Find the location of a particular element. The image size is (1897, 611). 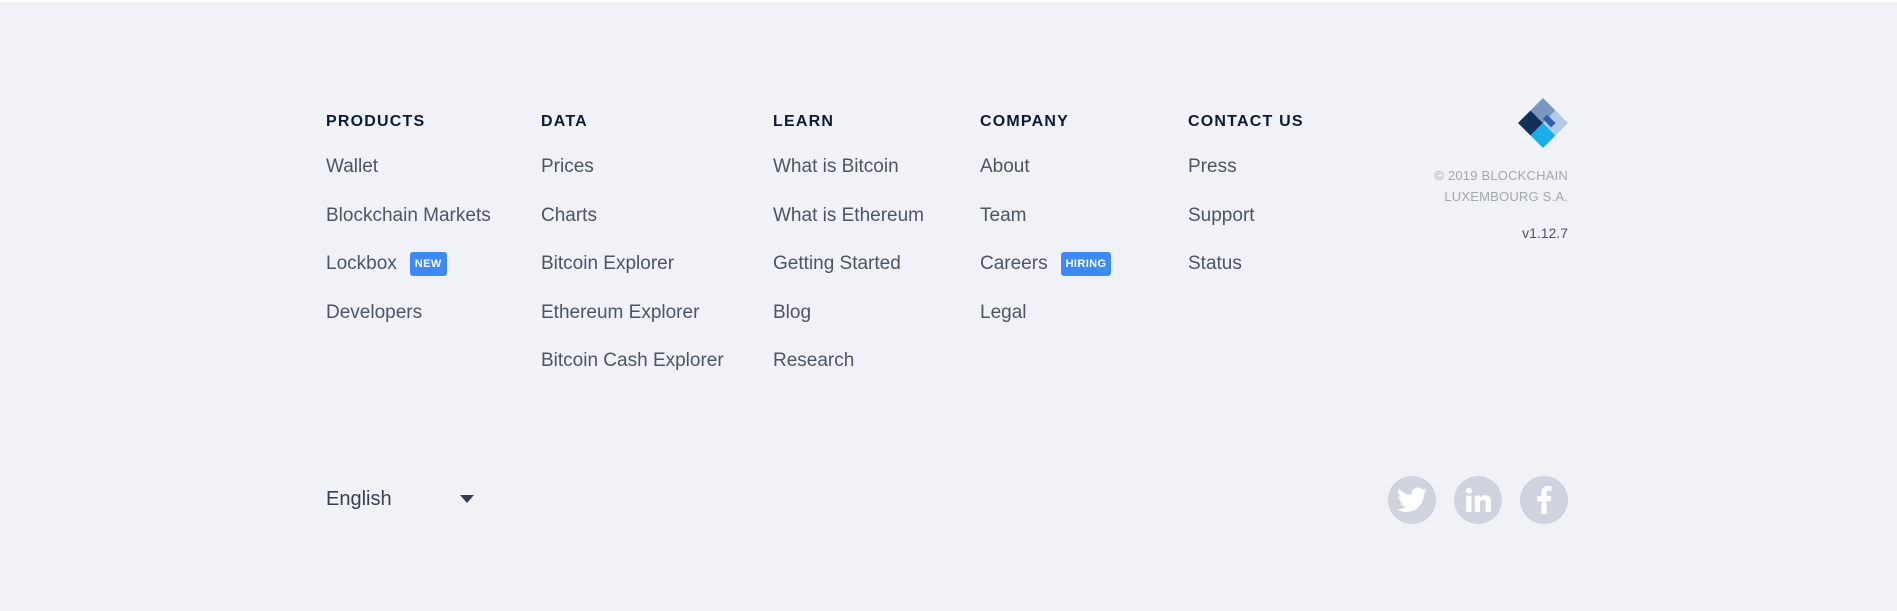

facebook-icon is located at coordinates (1544, 500).